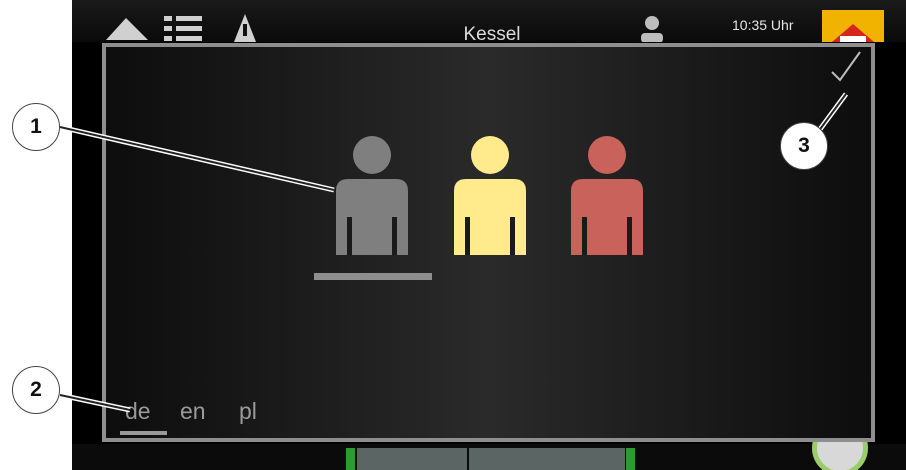 The height and width of the screenshot is (470, 906). What do you see at coordinates (804, 146) in the screenshot?
I see `callout-3: 3` at bounding box center [804, 146].